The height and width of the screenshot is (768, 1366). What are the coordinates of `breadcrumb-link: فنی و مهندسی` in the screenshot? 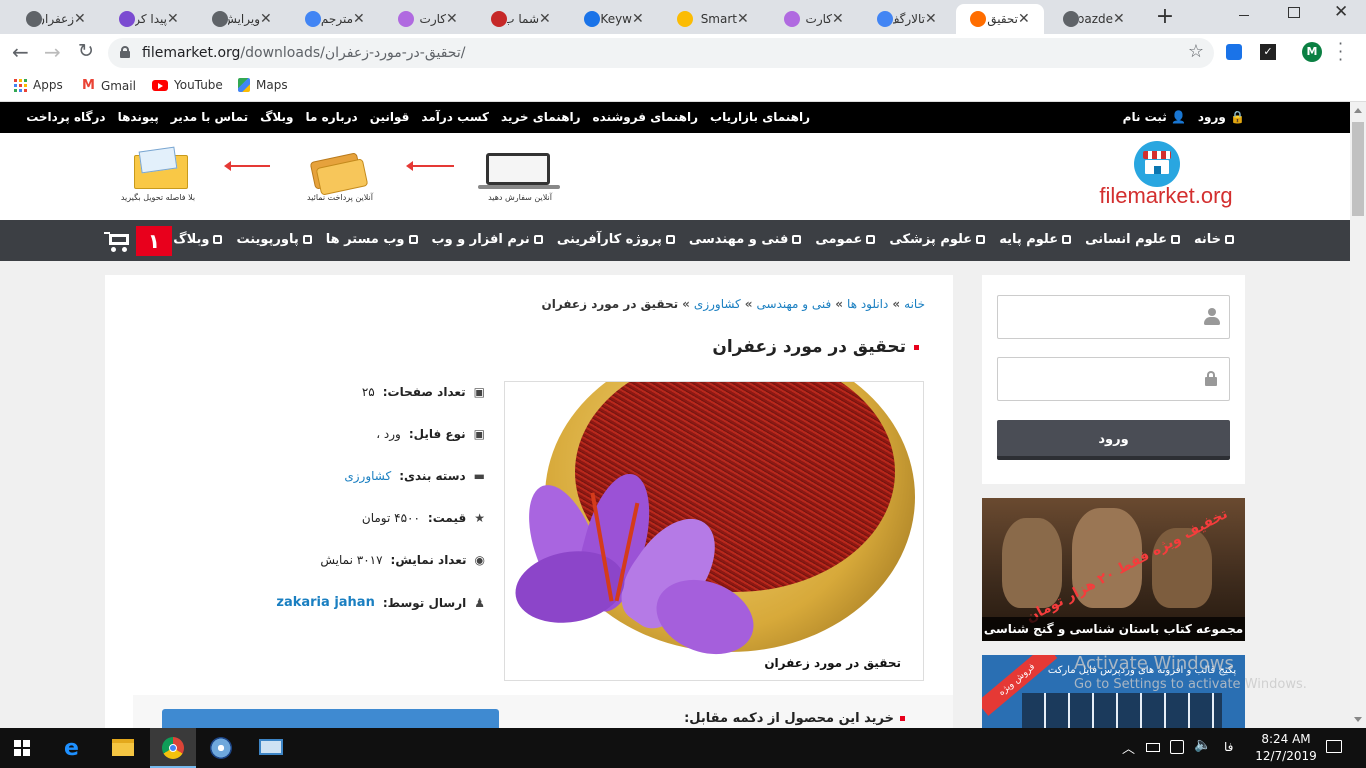 It's located at (794, 304).